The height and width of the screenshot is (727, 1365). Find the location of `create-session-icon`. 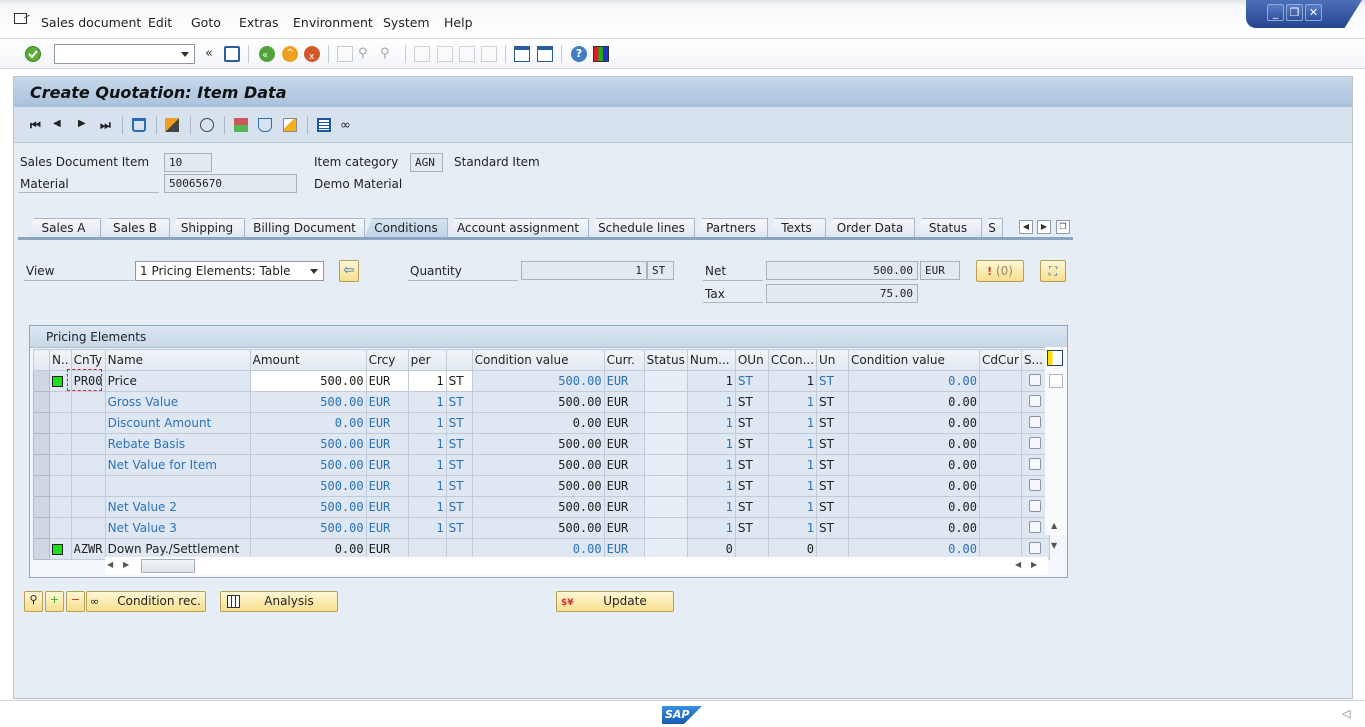

create-session-icon is located at coordinates (522, 54).